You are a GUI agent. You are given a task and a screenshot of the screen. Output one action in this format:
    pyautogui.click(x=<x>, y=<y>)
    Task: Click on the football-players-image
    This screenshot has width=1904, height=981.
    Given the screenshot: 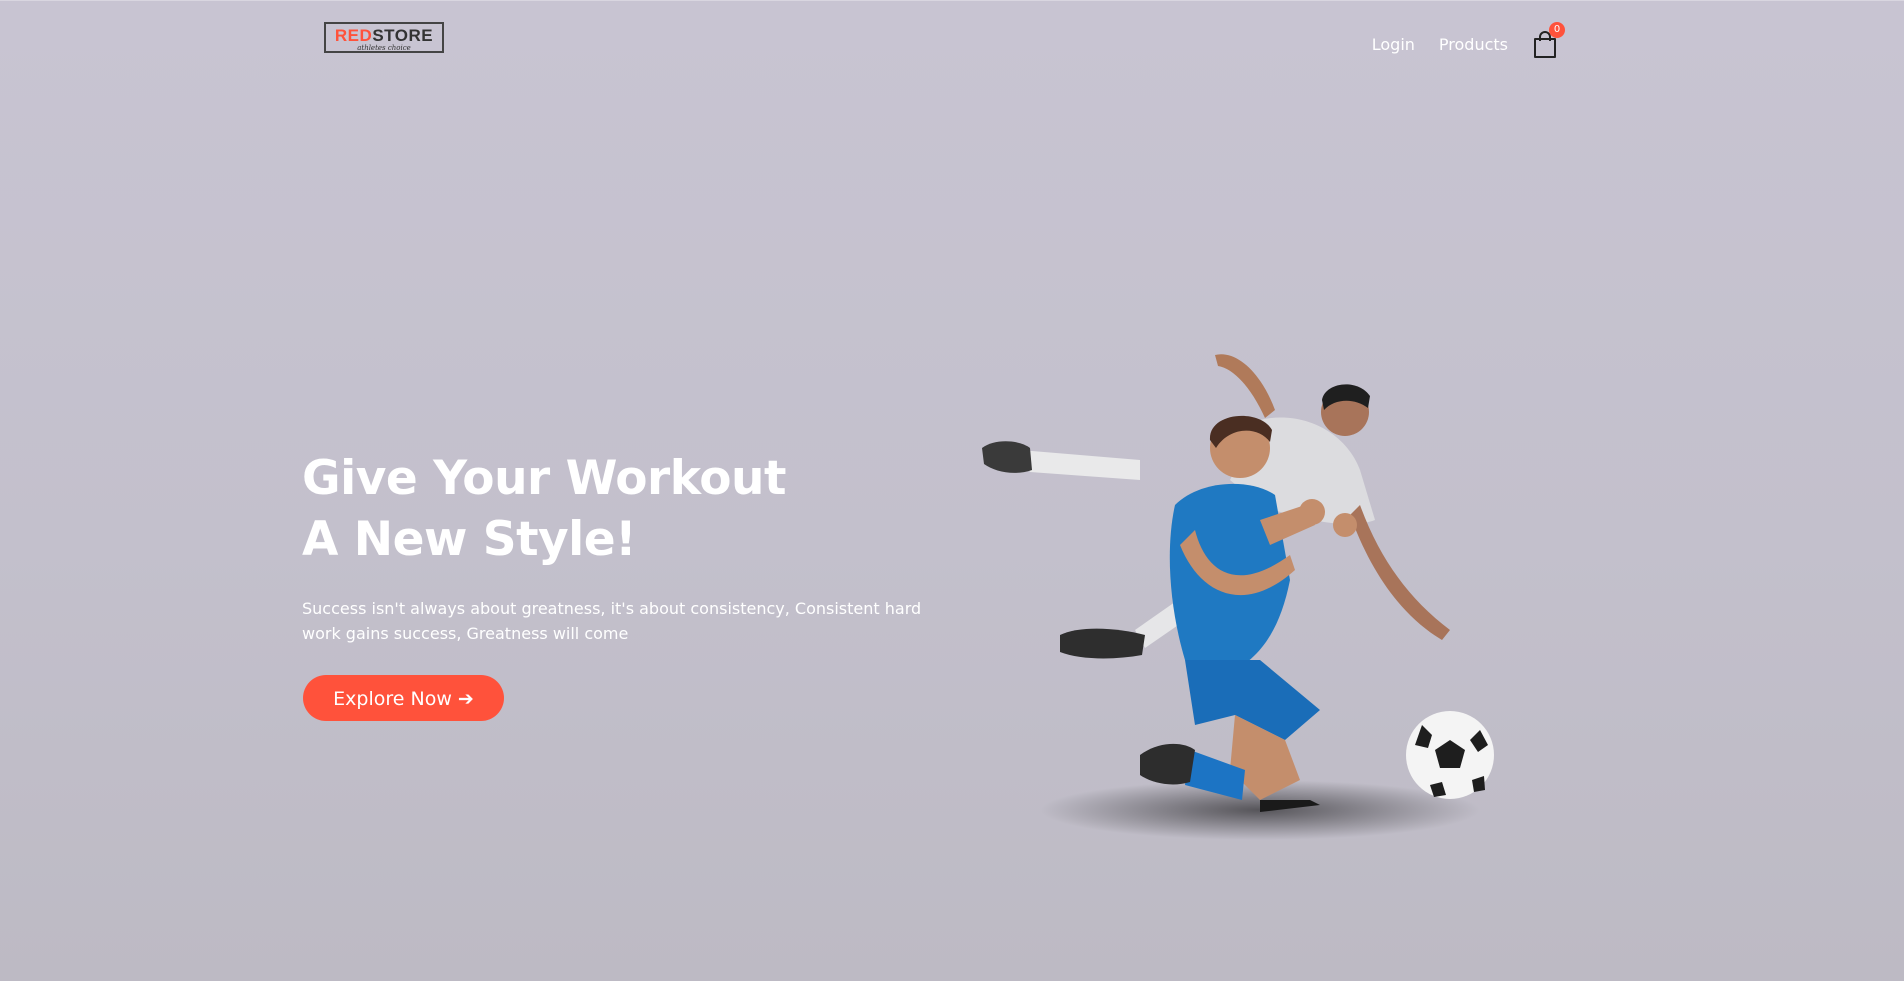 What is the action you would take?
    pyautogui.click(x=1238, y=597)
    